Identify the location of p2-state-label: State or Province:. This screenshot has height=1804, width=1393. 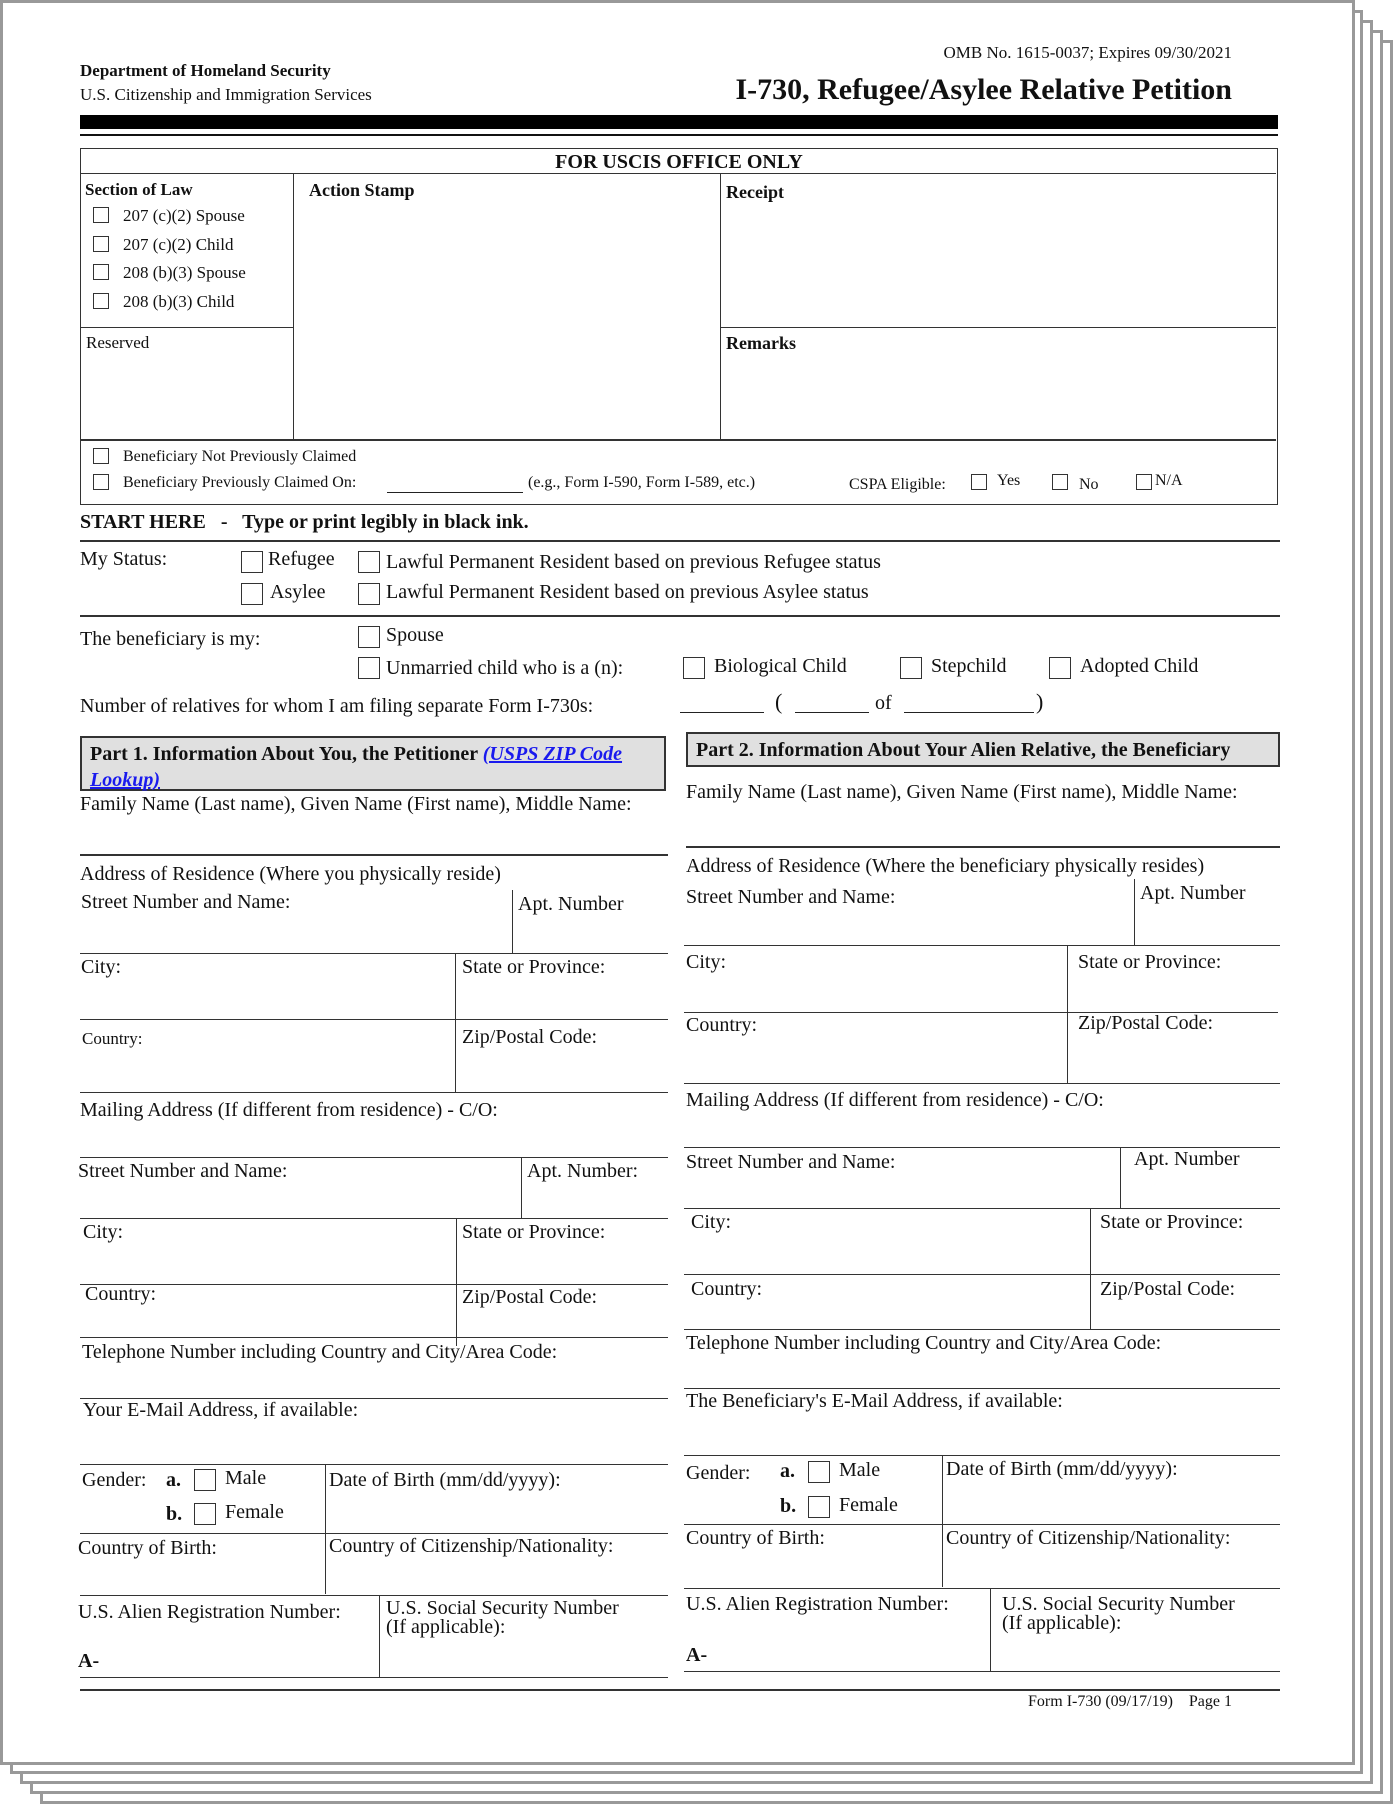
(1150, 962).